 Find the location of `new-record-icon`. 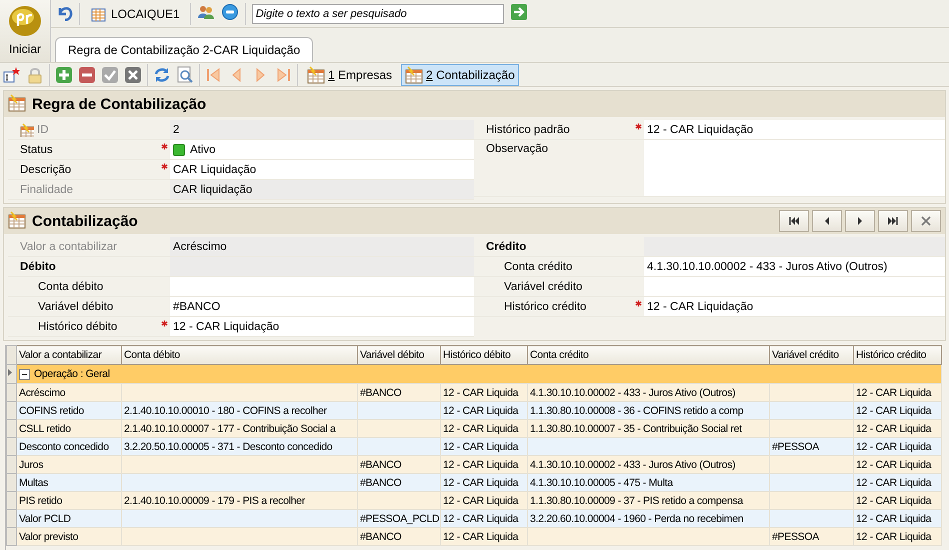

new-record-icon is located at coordinates (12, 75).